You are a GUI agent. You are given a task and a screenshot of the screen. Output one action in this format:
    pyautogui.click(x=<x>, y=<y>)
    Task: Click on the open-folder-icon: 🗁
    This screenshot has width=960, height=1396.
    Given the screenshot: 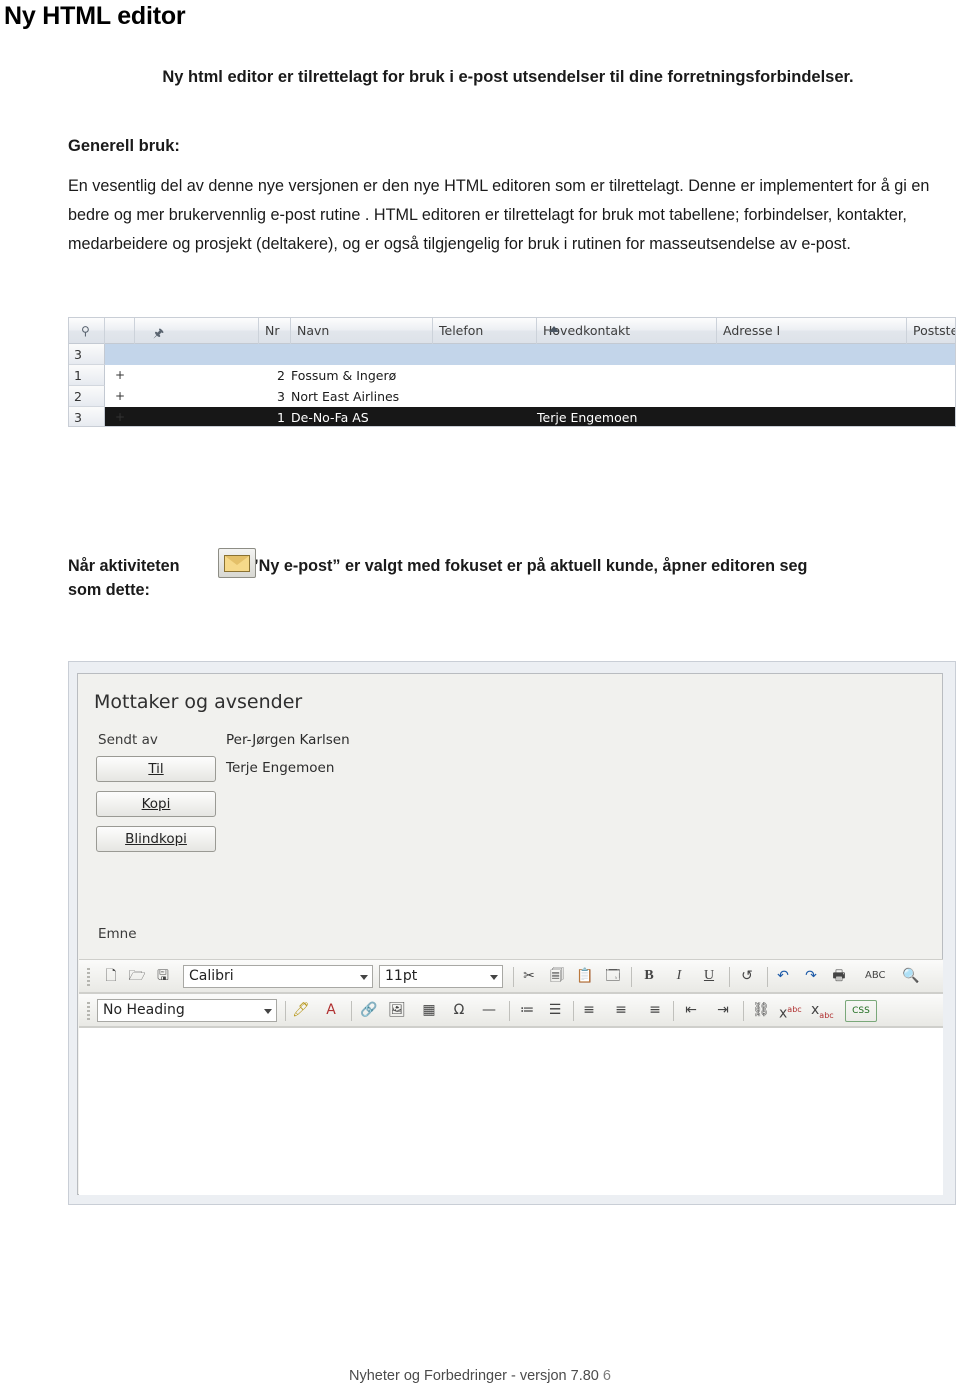 What is the action you would take?
    pyautogui.click(x=137, y=976)
    